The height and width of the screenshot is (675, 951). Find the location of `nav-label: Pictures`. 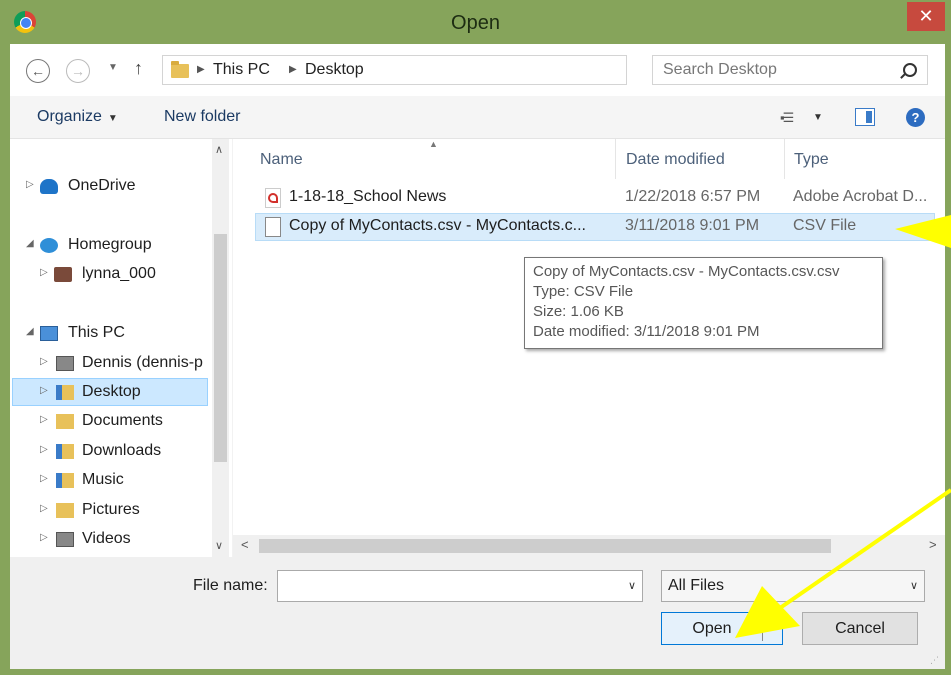

nav-label: Pictures is located at coordinates (111, 509).